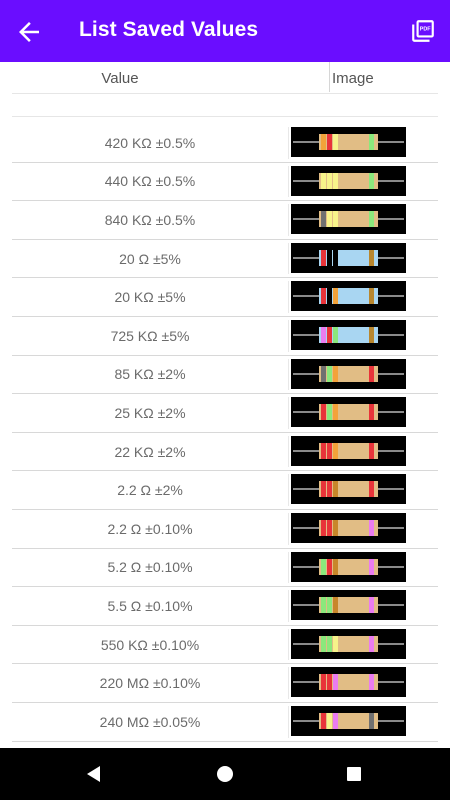 The image size is (450, 800). I want to click on resistance-value: 5.2 Ω ±0.10%, so click(150, 567).